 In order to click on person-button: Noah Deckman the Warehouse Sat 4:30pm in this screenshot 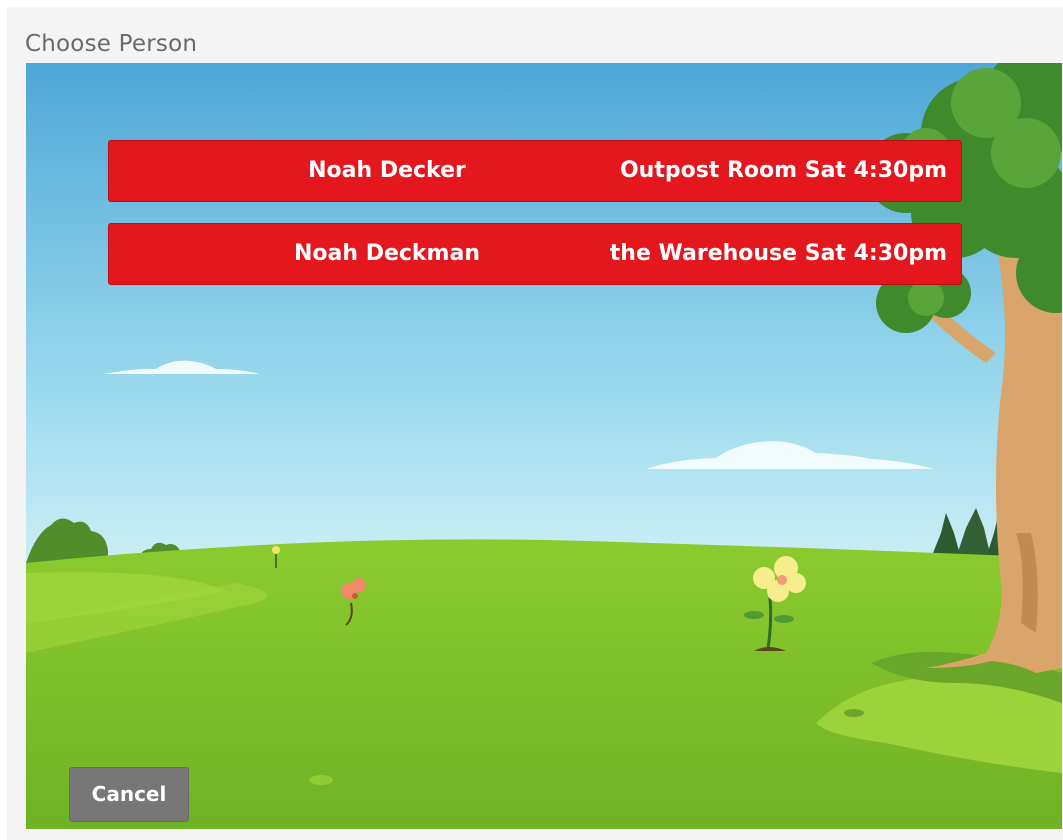, I will do `click(535, 254)`.